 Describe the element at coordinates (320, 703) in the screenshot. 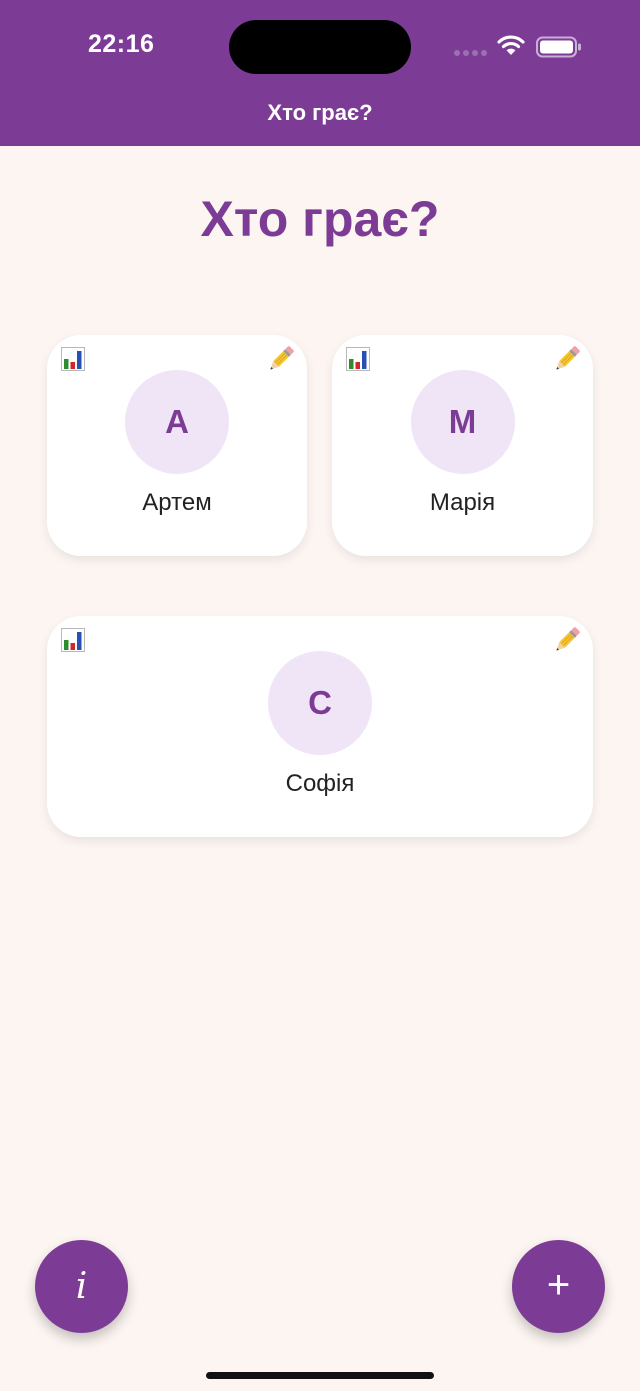

I see `avatar: С` at that location.